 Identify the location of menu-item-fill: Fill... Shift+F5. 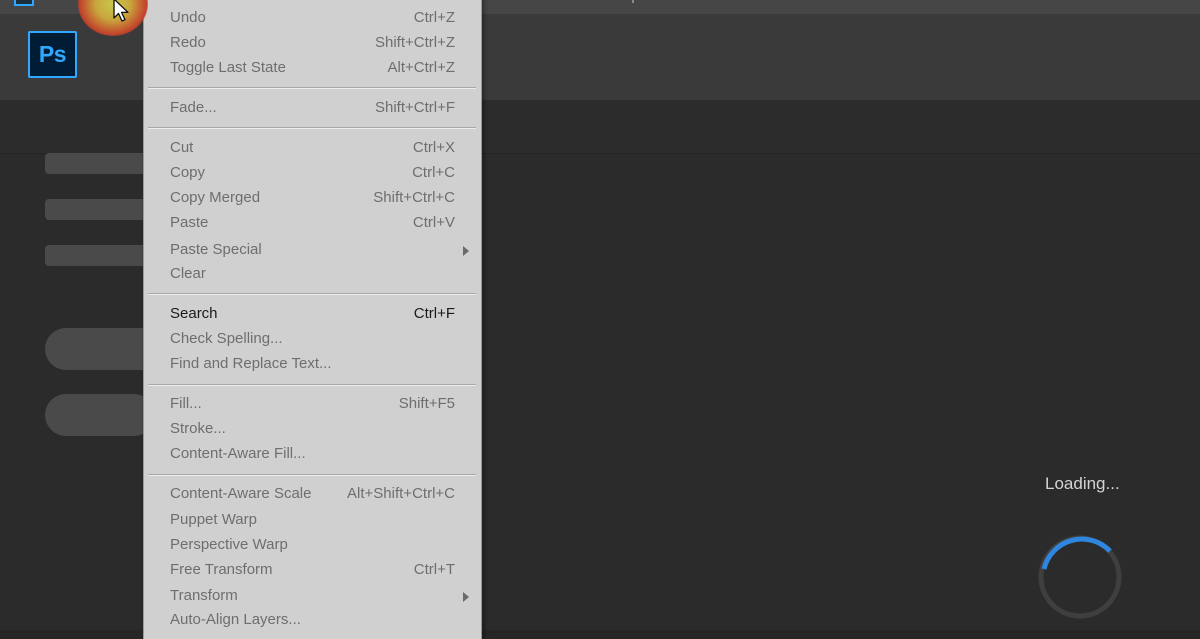
(311, 405).